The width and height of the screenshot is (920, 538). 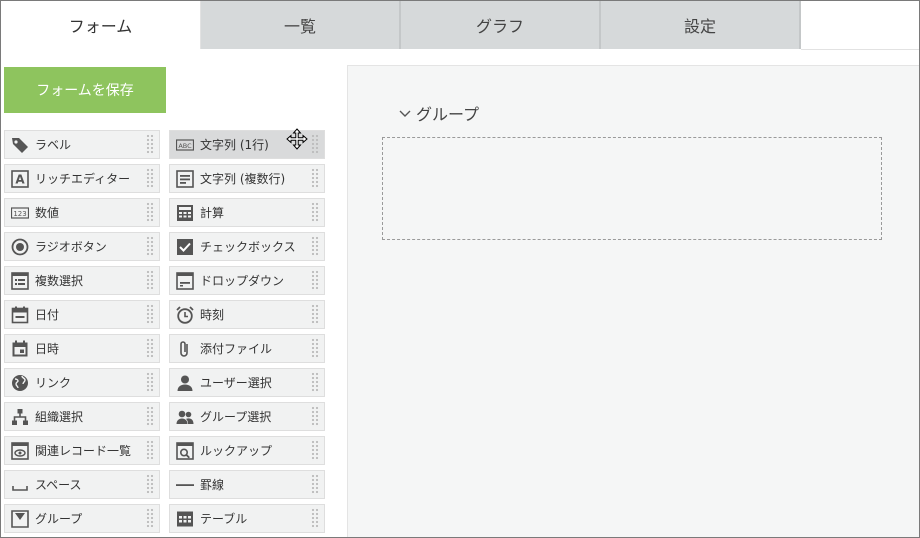 What do you see at coordinates (236, 383) in the screenshot?
I see `palette-item-text: ユーザー選択` at bounding box center [236, 383].